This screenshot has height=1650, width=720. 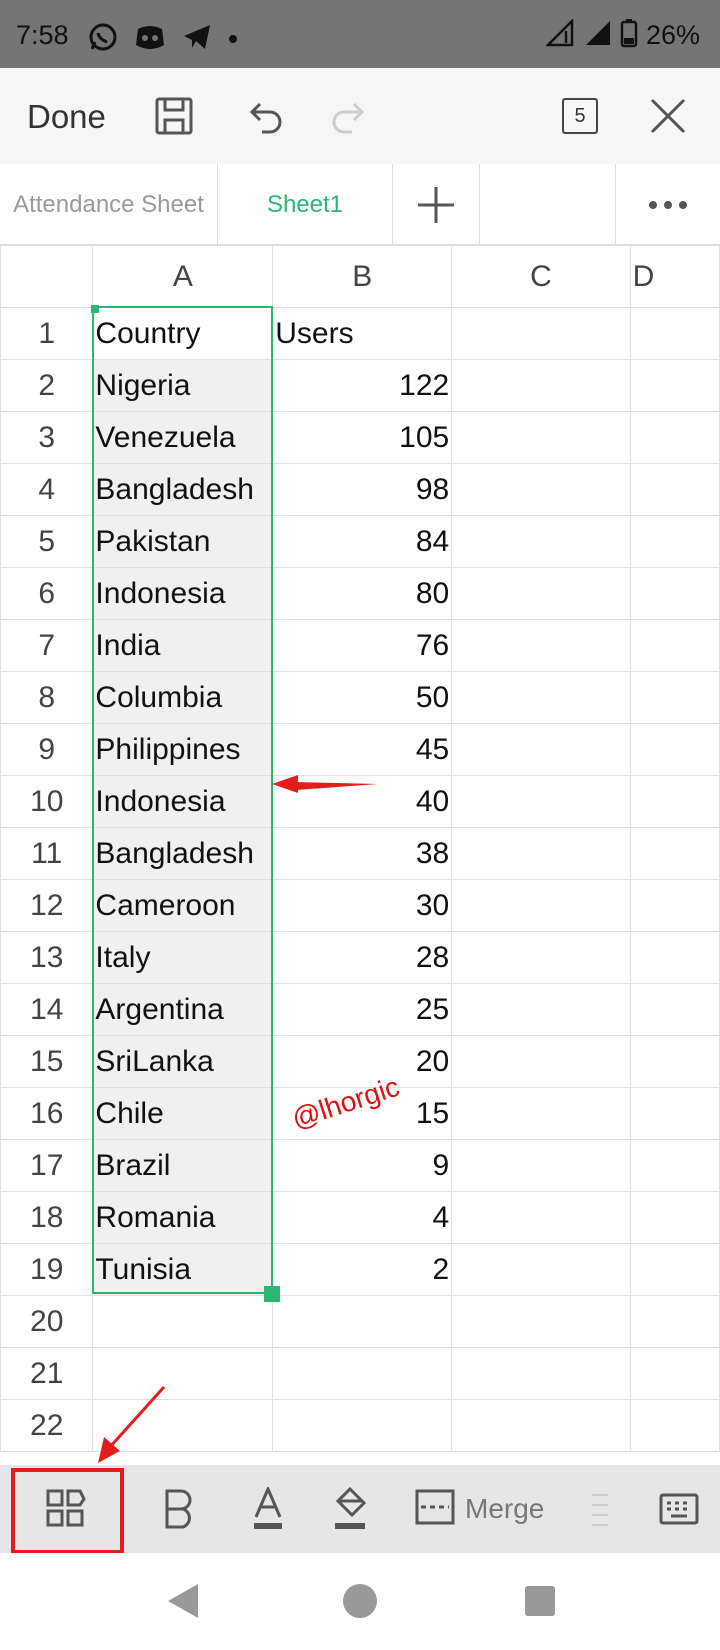 What do you see at coordinates (47, 1009) in the screenshot?
I see `row-header: 14` at bounding box center [47, 1009].